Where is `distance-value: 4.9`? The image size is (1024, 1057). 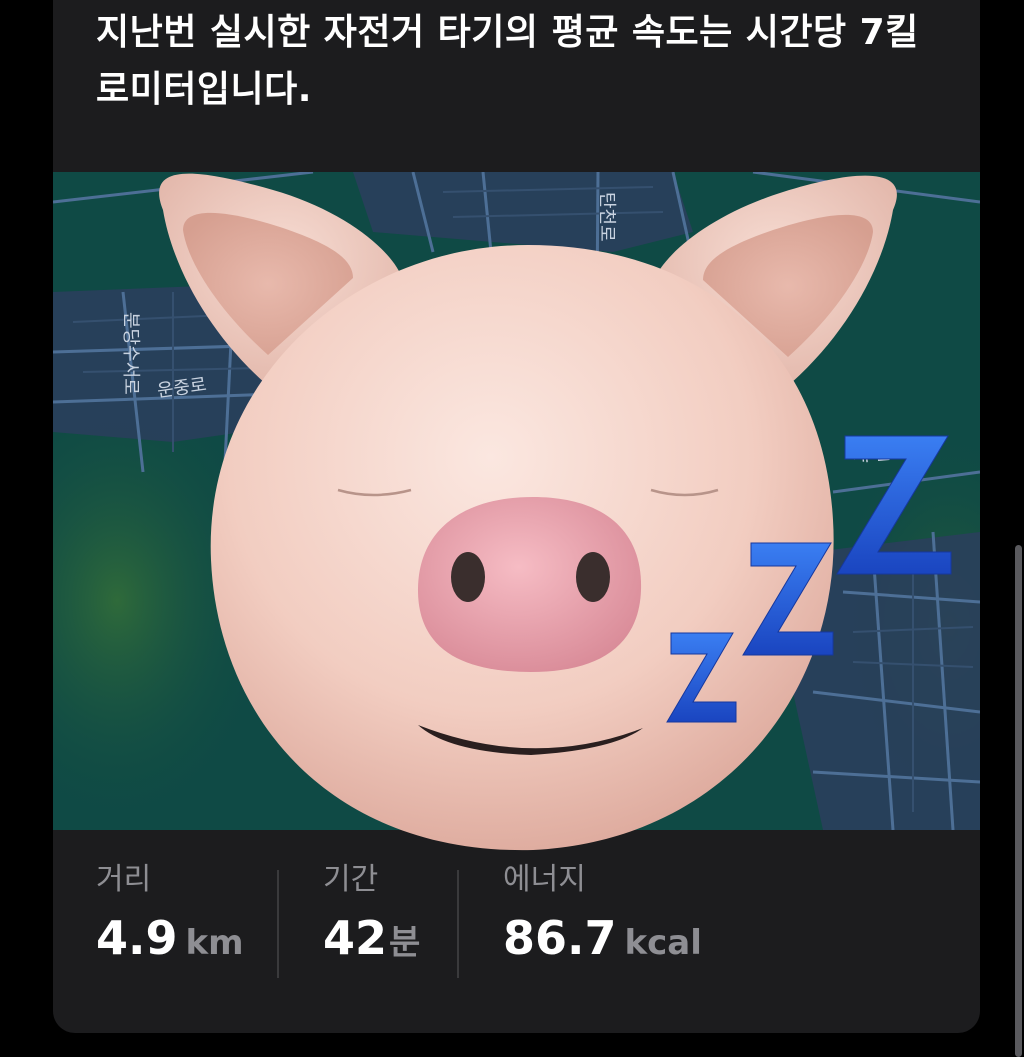 distance-value: 4.9 is located at coordinates (137, 938).